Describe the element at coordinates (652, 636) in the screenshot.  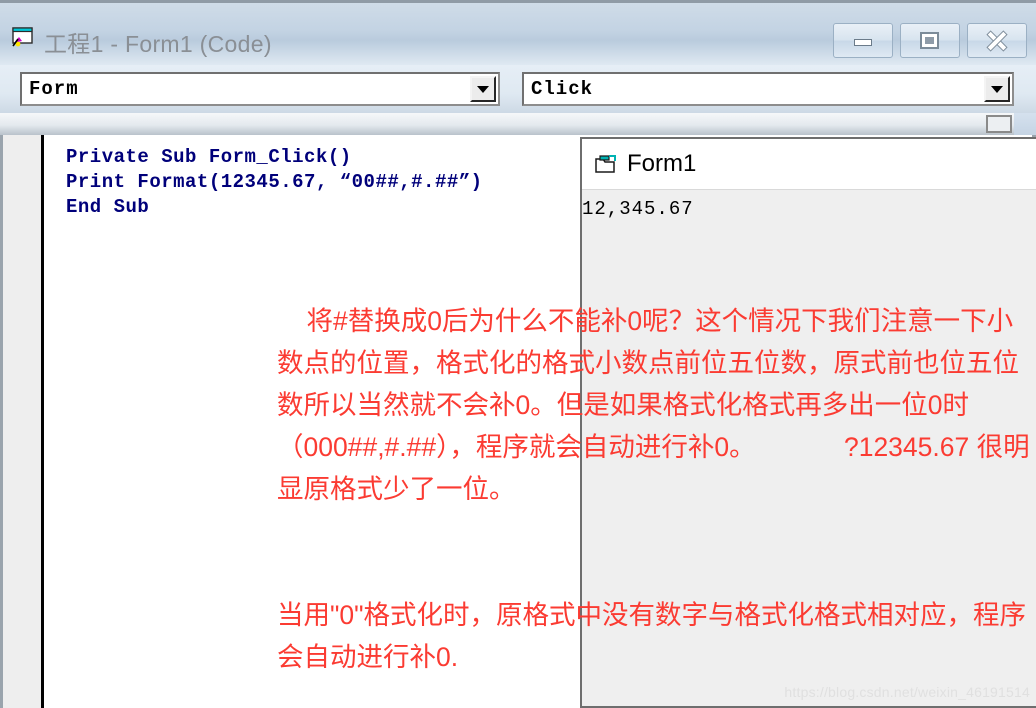
I see `annotation-paragraph-2: 当用"0"格式化时，原格式中没有数字与格式化格式相对应，程序会自动进行补0.` at that location.